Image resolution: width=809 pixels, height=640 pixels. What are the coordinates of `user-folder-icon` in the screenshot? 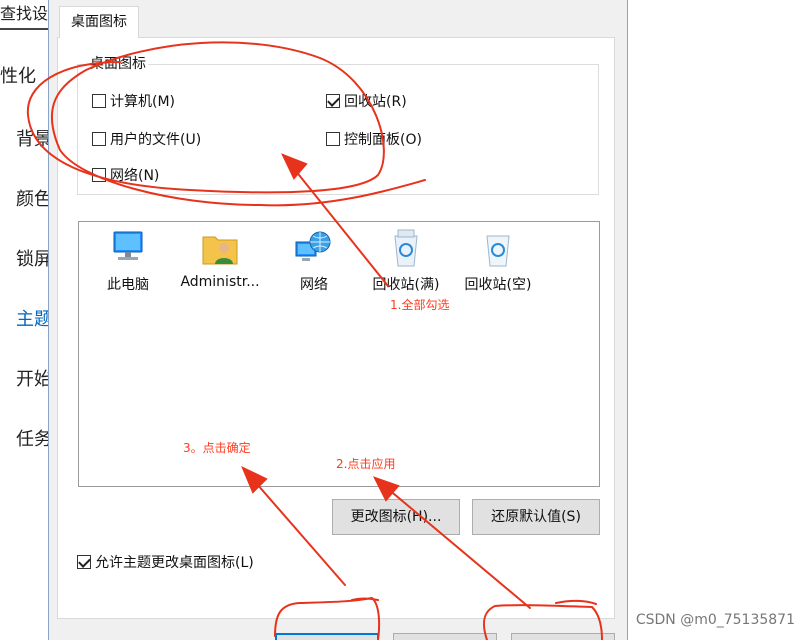 It's located at (220, 248).